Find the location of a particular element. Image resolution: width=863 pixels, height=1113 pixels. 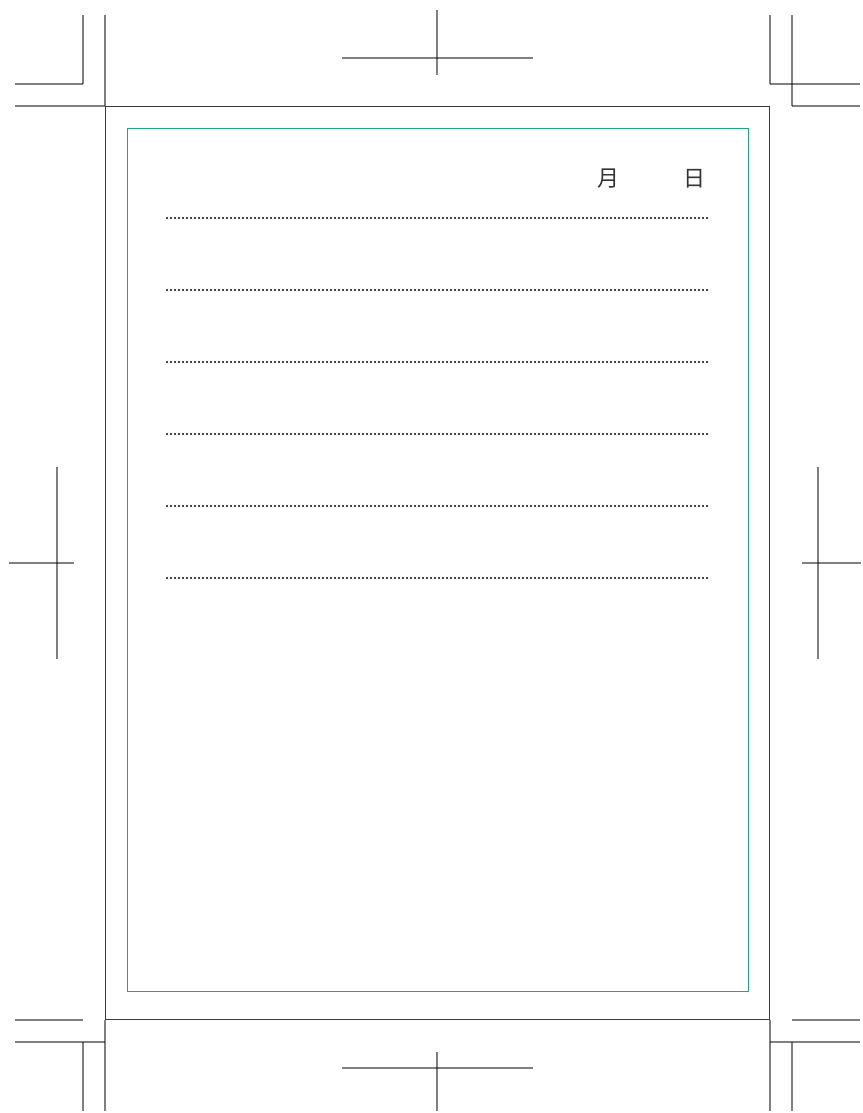

month-label: 月 is located at coordinates (608, 179).